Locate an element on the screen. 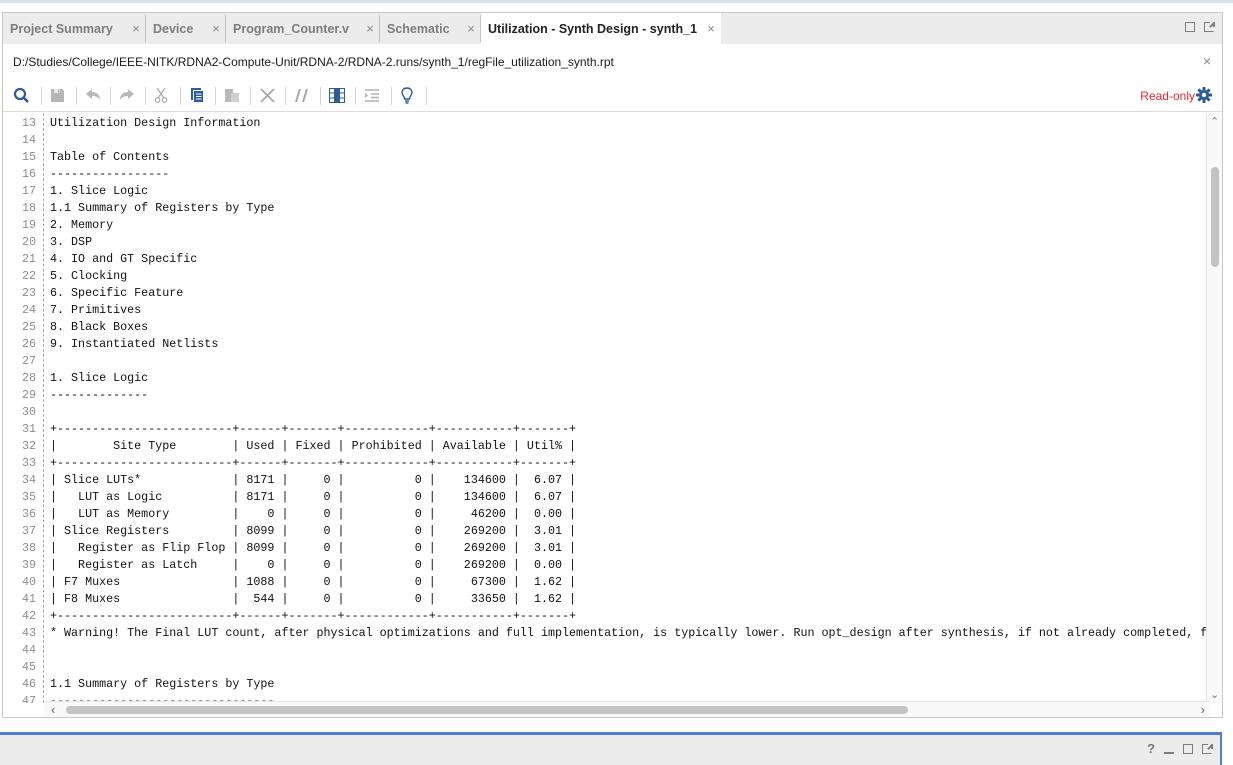  line-text: 4. IO and GT Specific is located at coordinates (124, 259).